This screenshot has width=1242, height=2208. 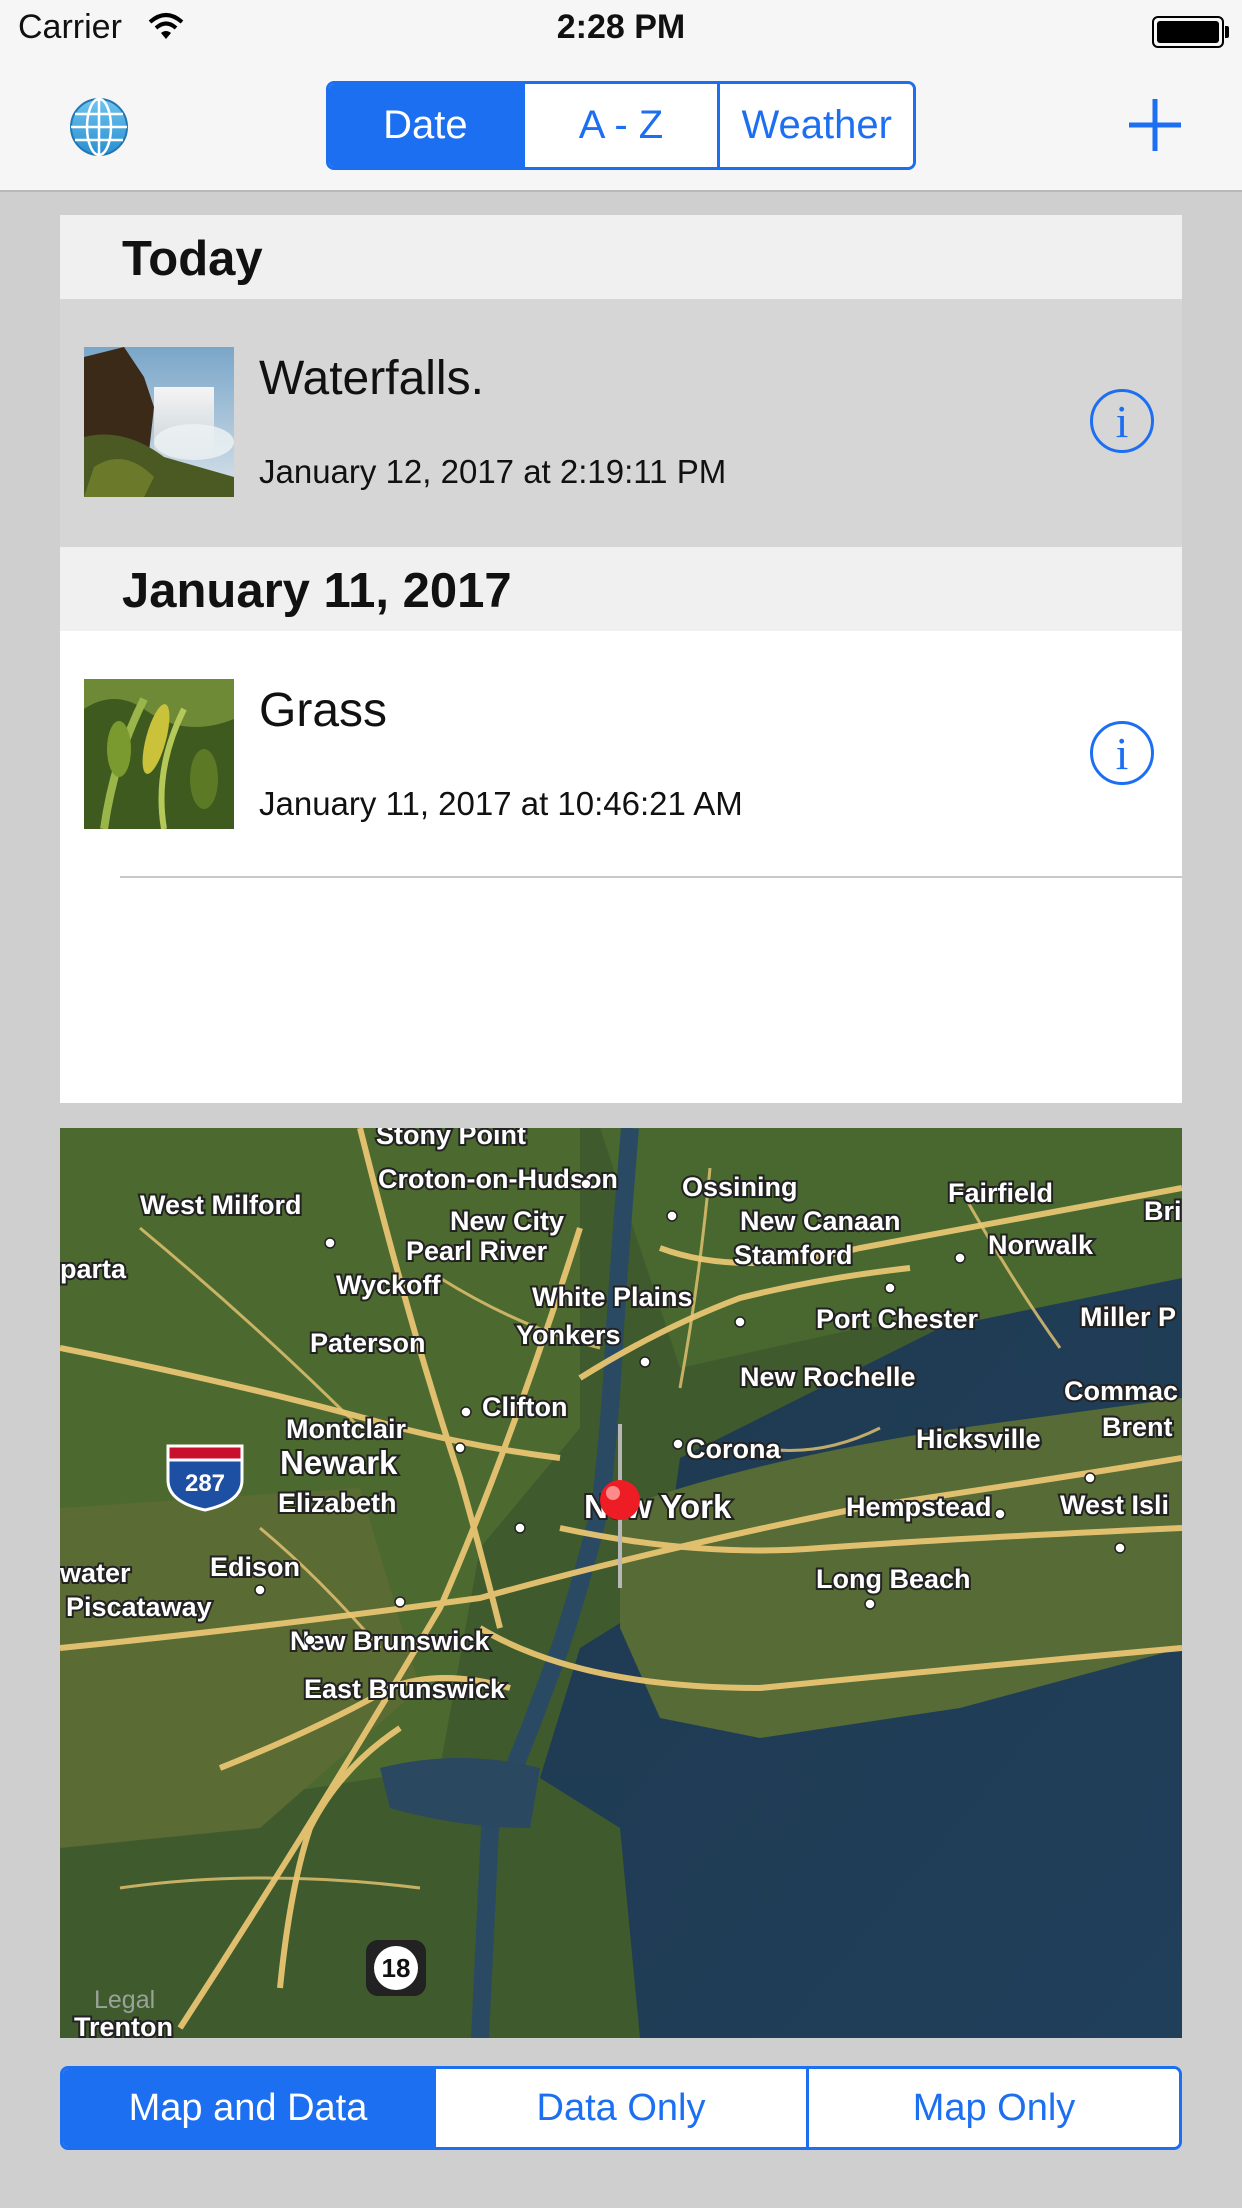 I want to click on segment-data-only: Data Only, so click(x=619, y=2108).